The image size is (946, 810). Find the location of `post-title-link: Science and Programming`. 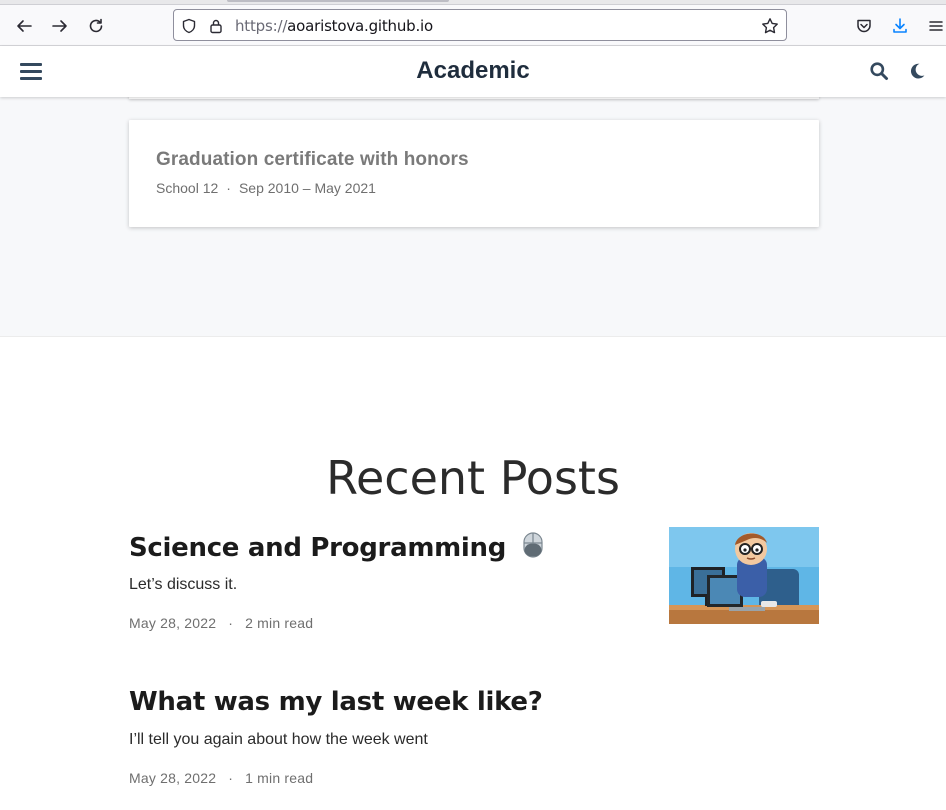

post-title-link: Science and Programming is located at coordinates (337, 548).